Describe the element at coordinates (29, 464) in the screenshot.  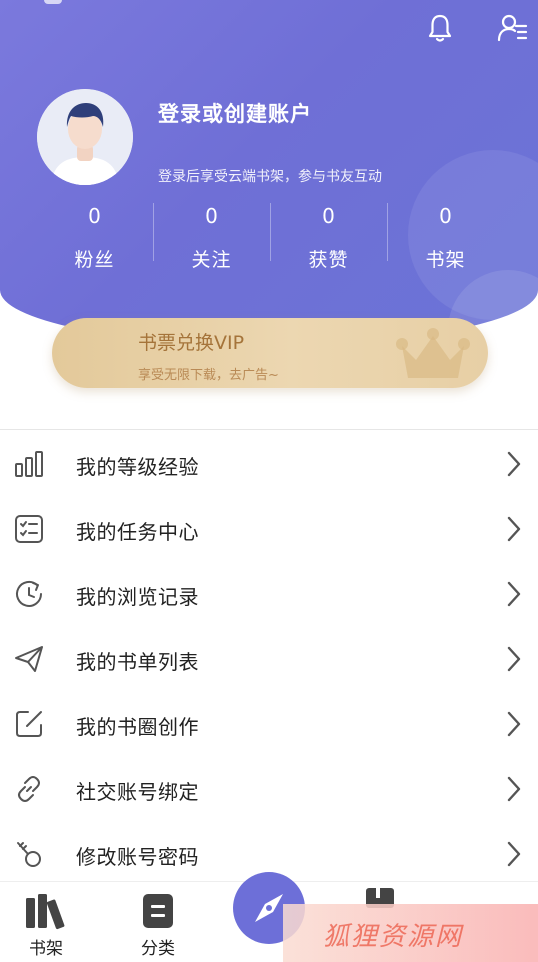
I see `level-bars-icon` at that location.